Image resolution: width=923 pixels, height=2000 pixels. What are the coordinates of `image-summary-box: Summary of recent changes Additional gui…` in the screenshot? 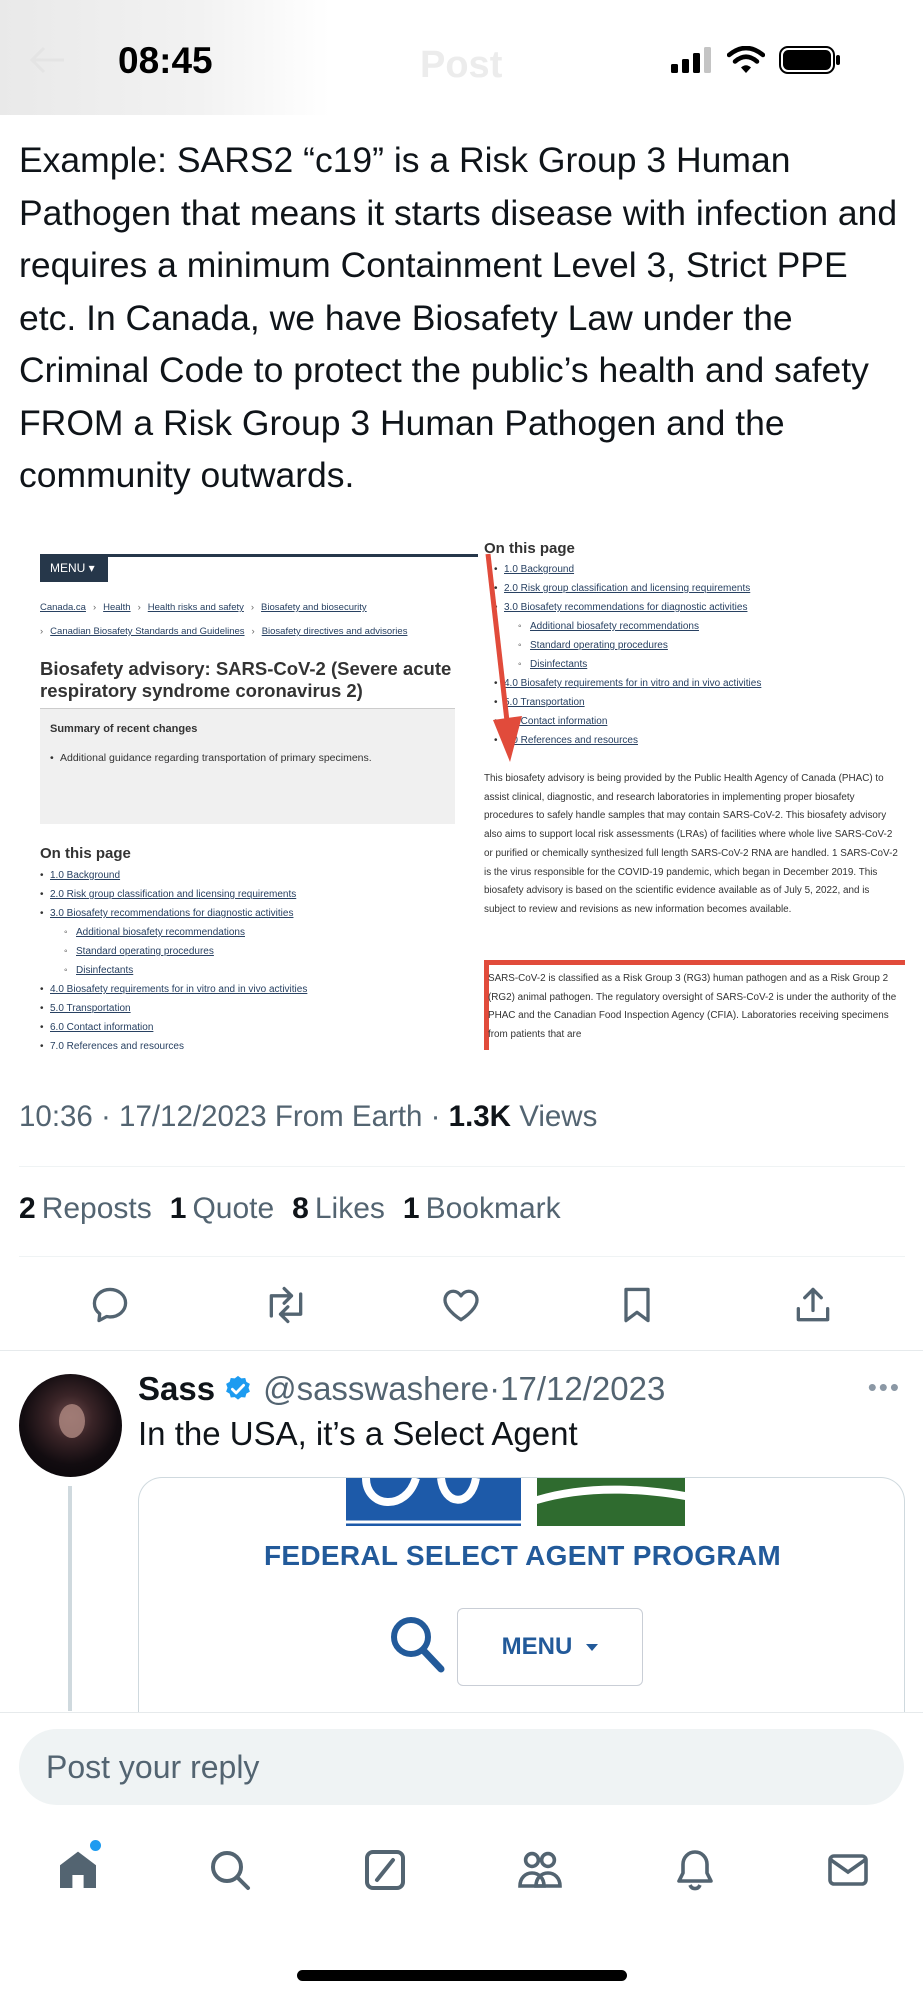 It's located at (247, 766).